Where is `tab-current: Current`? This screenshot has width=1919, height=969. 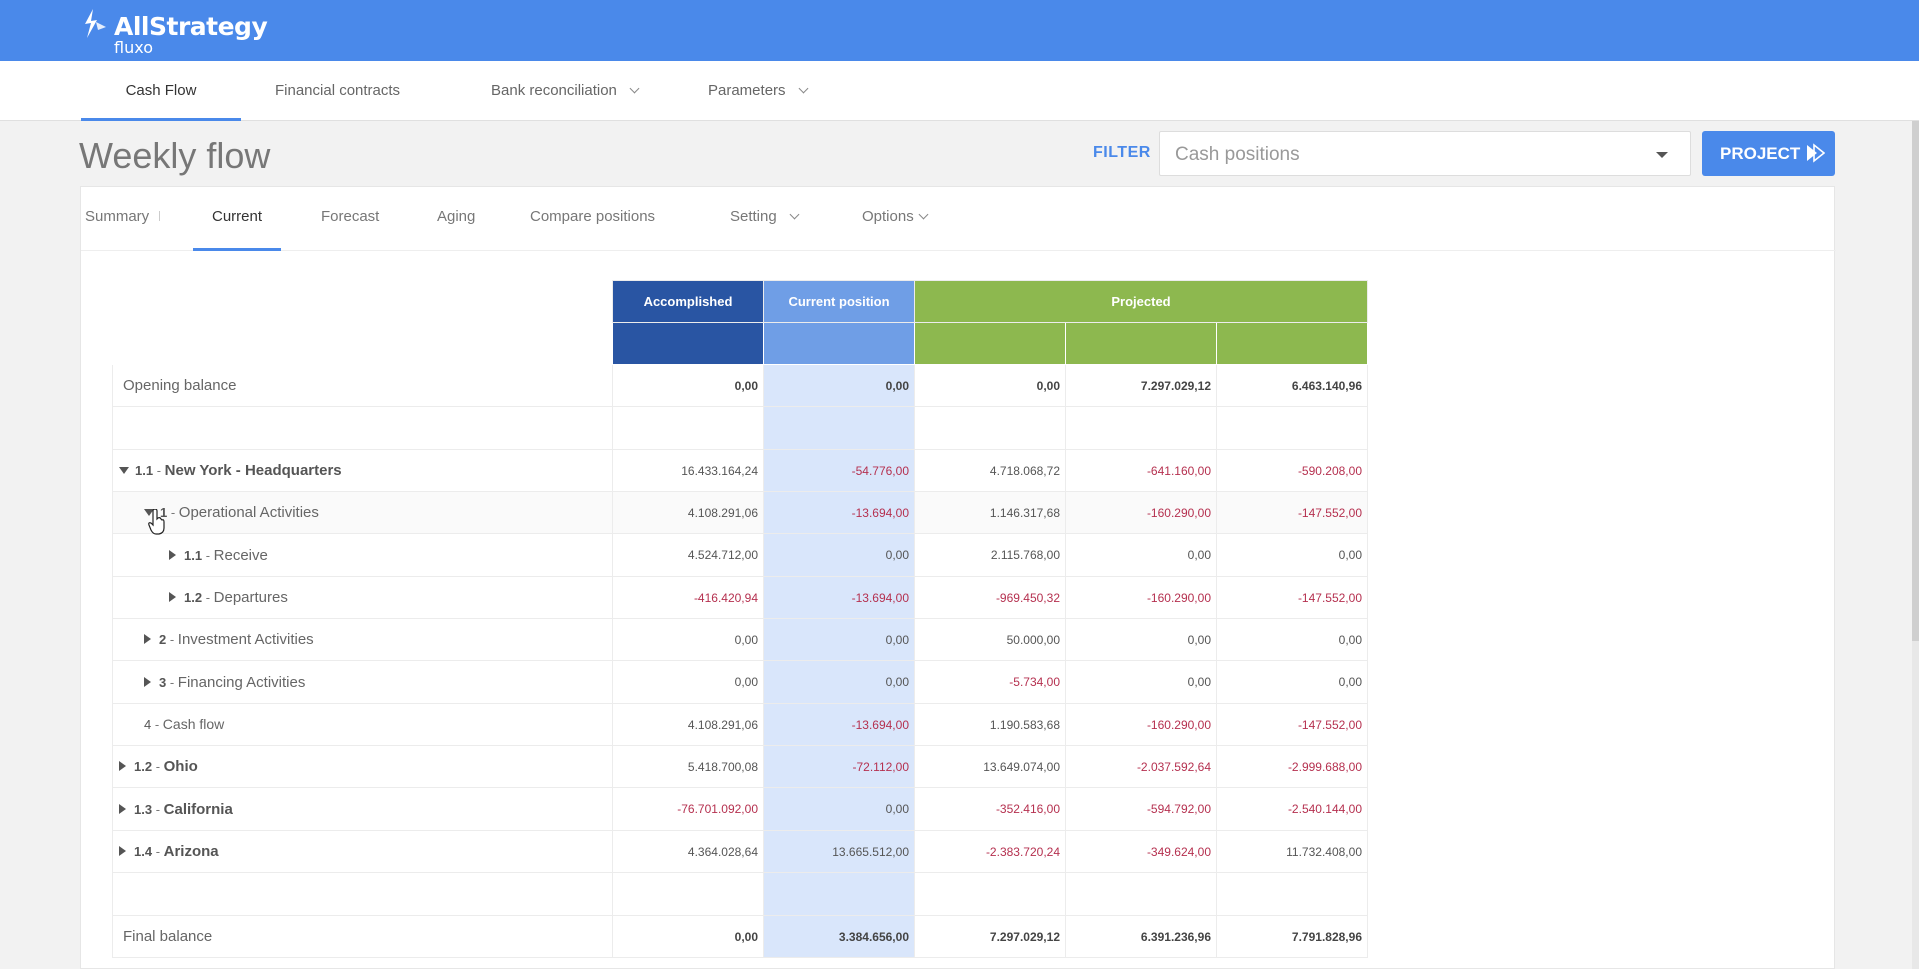
tab-current: Current is located at coordinates (237, 219).